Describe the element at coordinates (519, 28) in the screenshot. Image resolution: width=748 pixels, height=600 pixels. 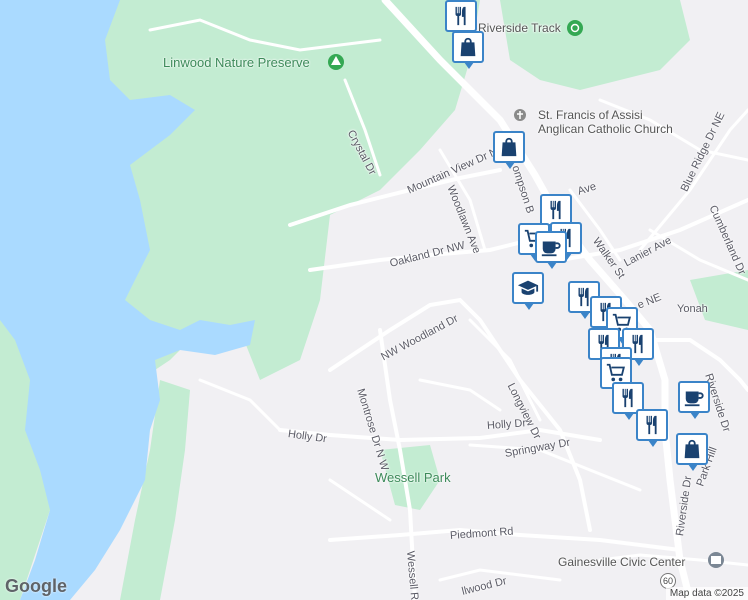
I see `riverside-track-label: Riverside Track` at that location.